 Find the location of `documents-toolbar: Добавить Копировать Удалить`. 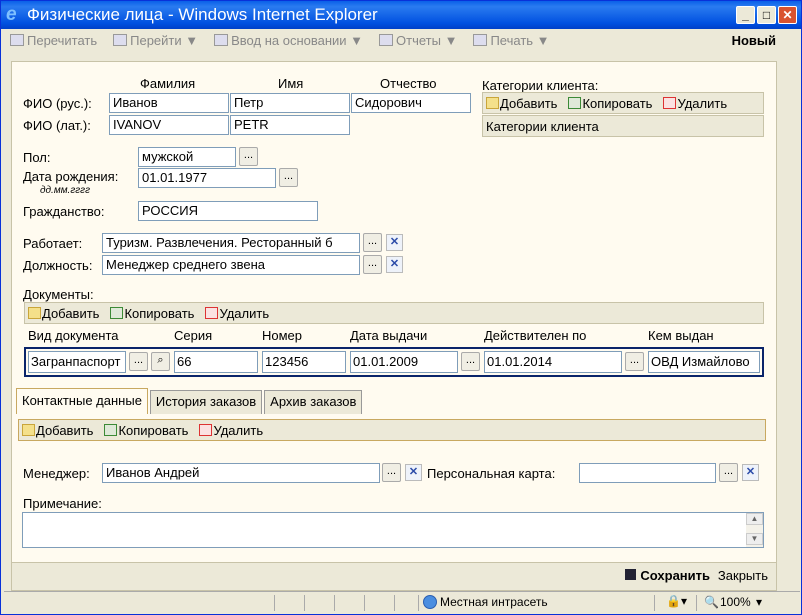

documents-toolbar: Добавить Копировать Удалить is located at coordinates (394, 313).